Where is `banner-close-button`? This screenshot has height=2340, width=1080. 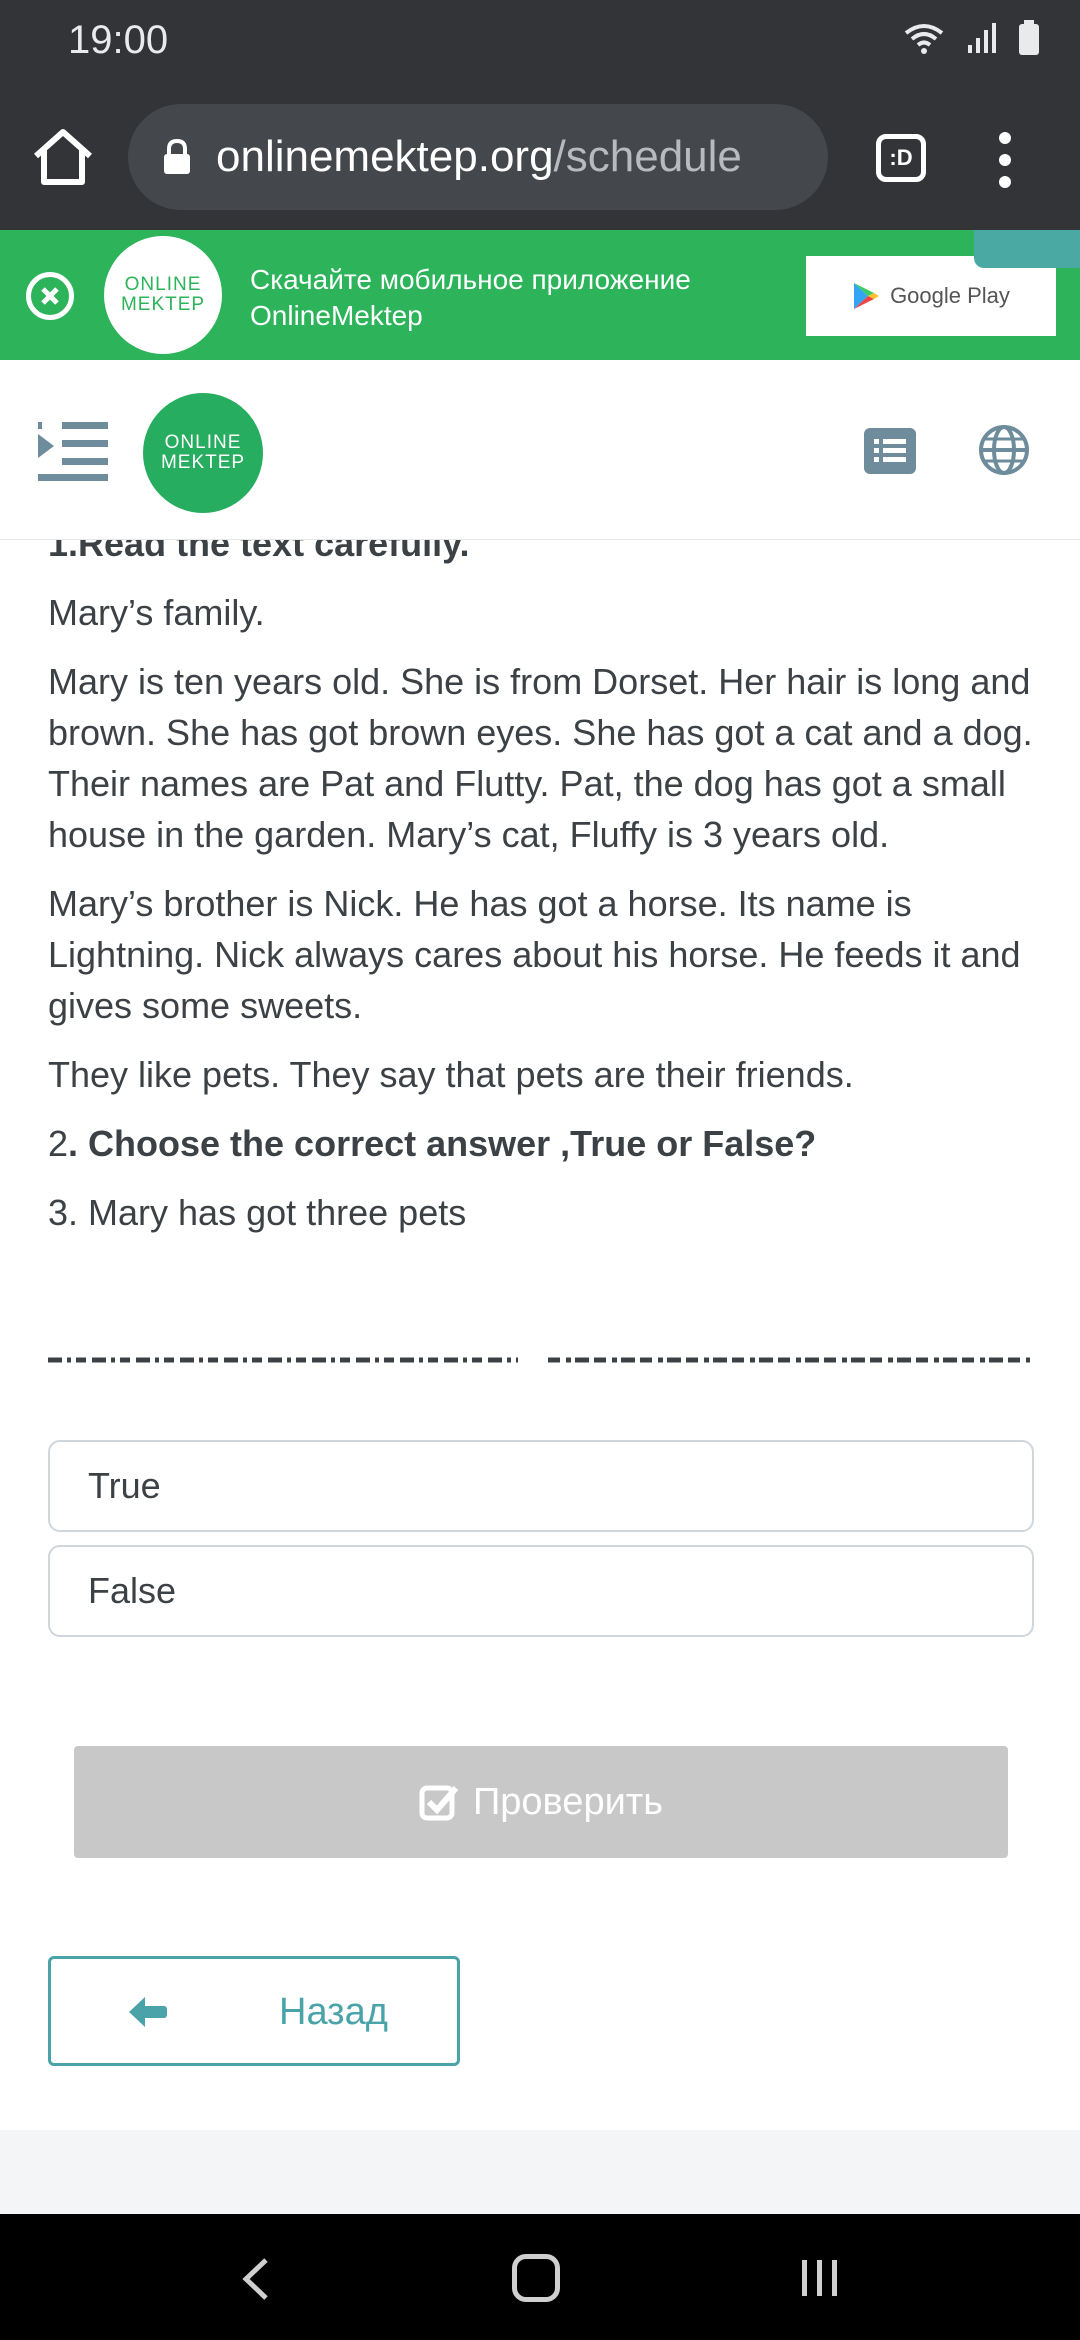 banner-close-button is located at coordinates (50, 296).